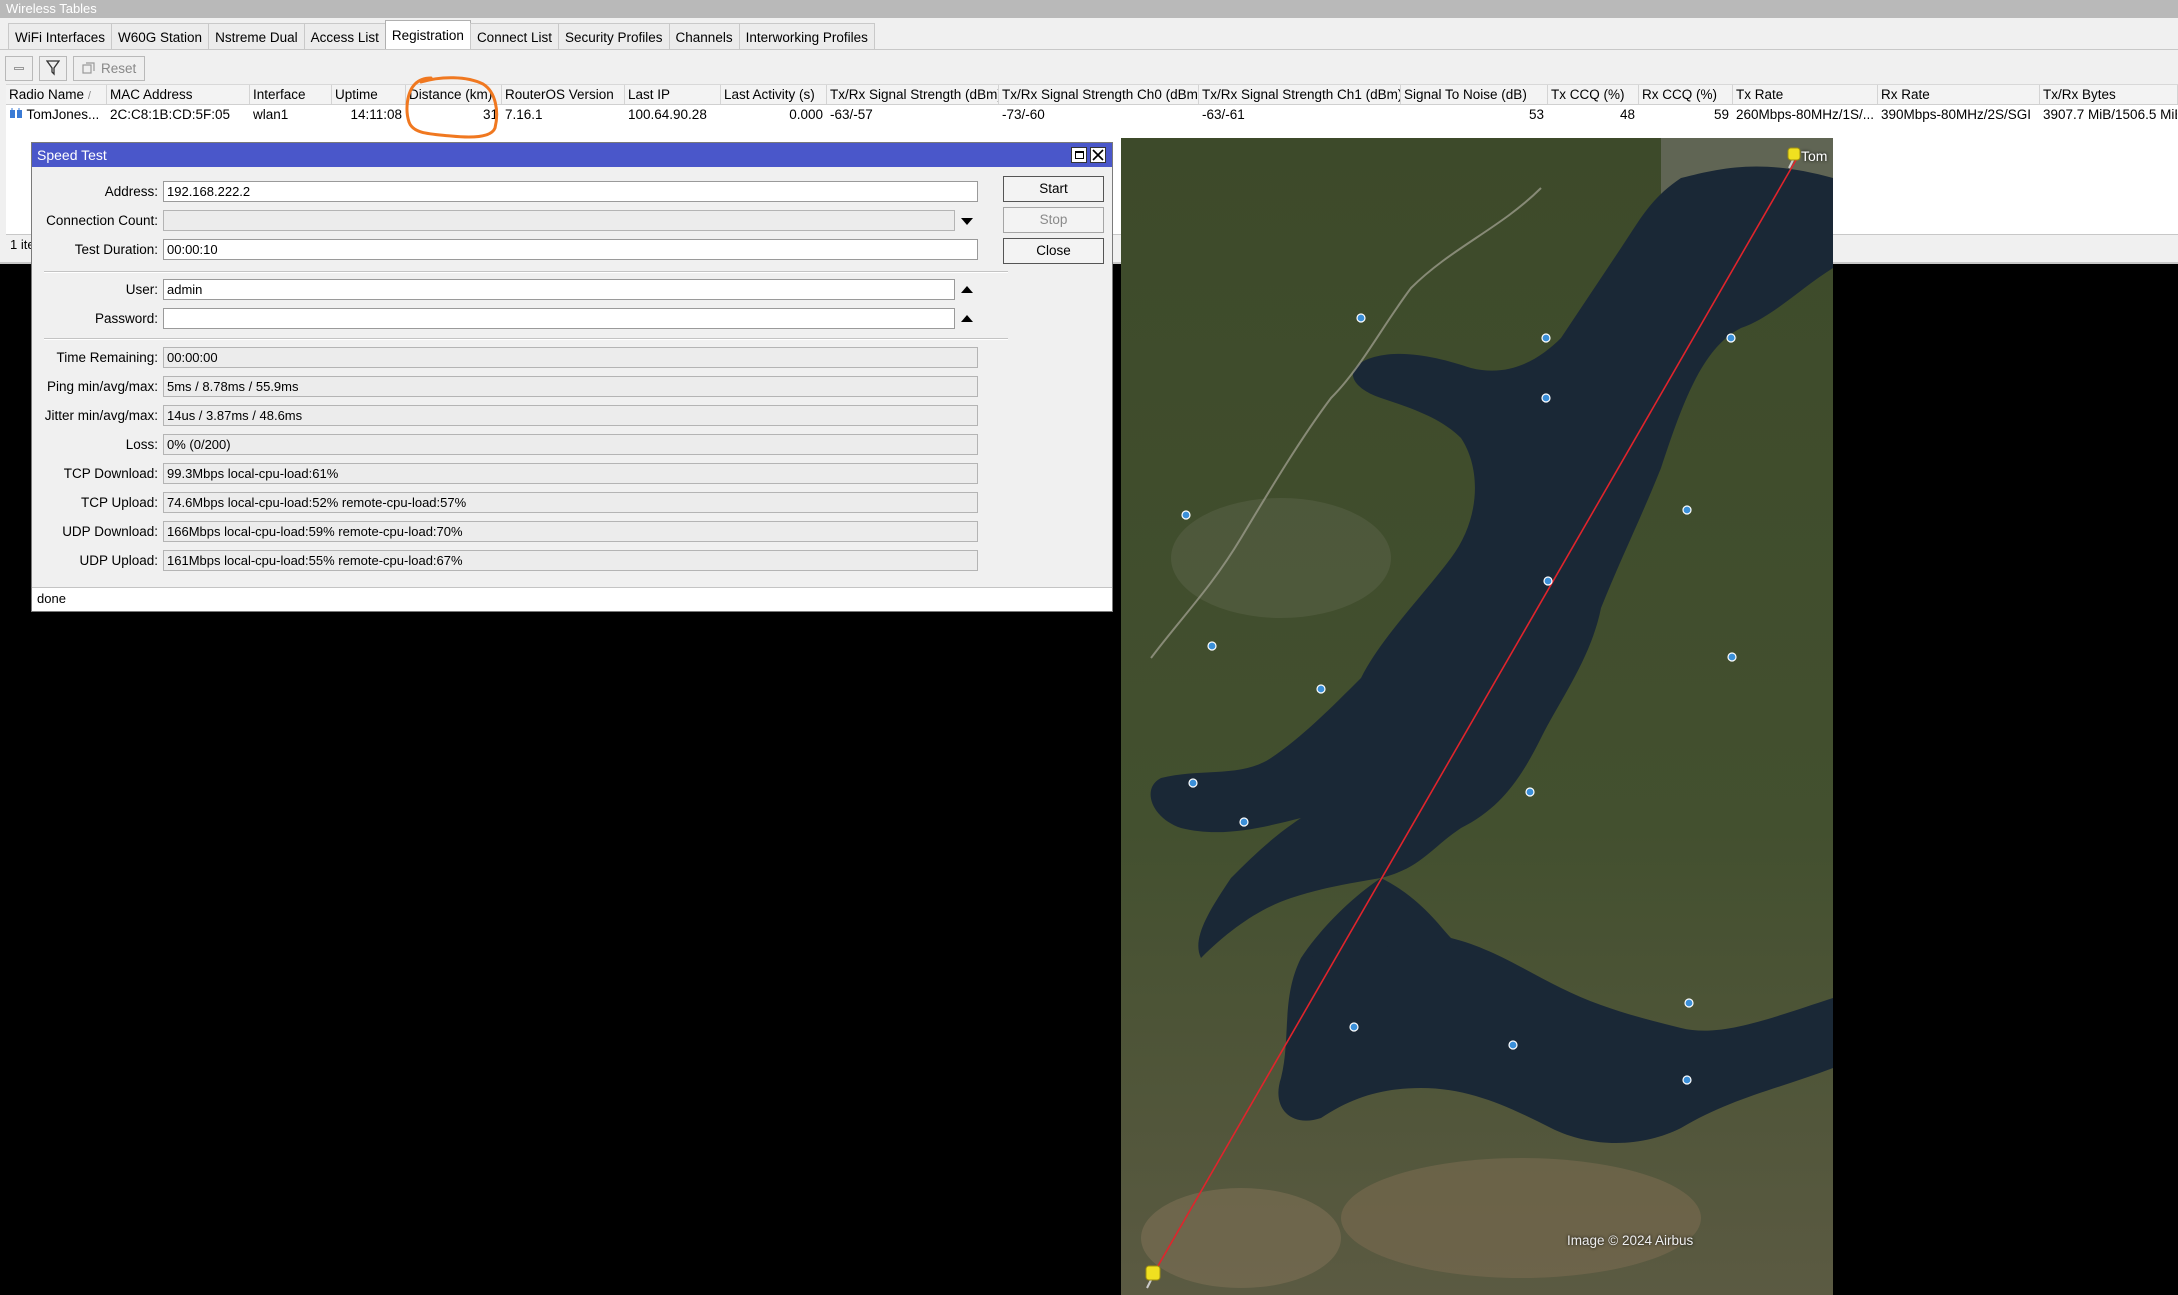 This screenshot has height=1295, width=2178. I want to click on connection-count-label: Connection Count:, so click(102, 220).